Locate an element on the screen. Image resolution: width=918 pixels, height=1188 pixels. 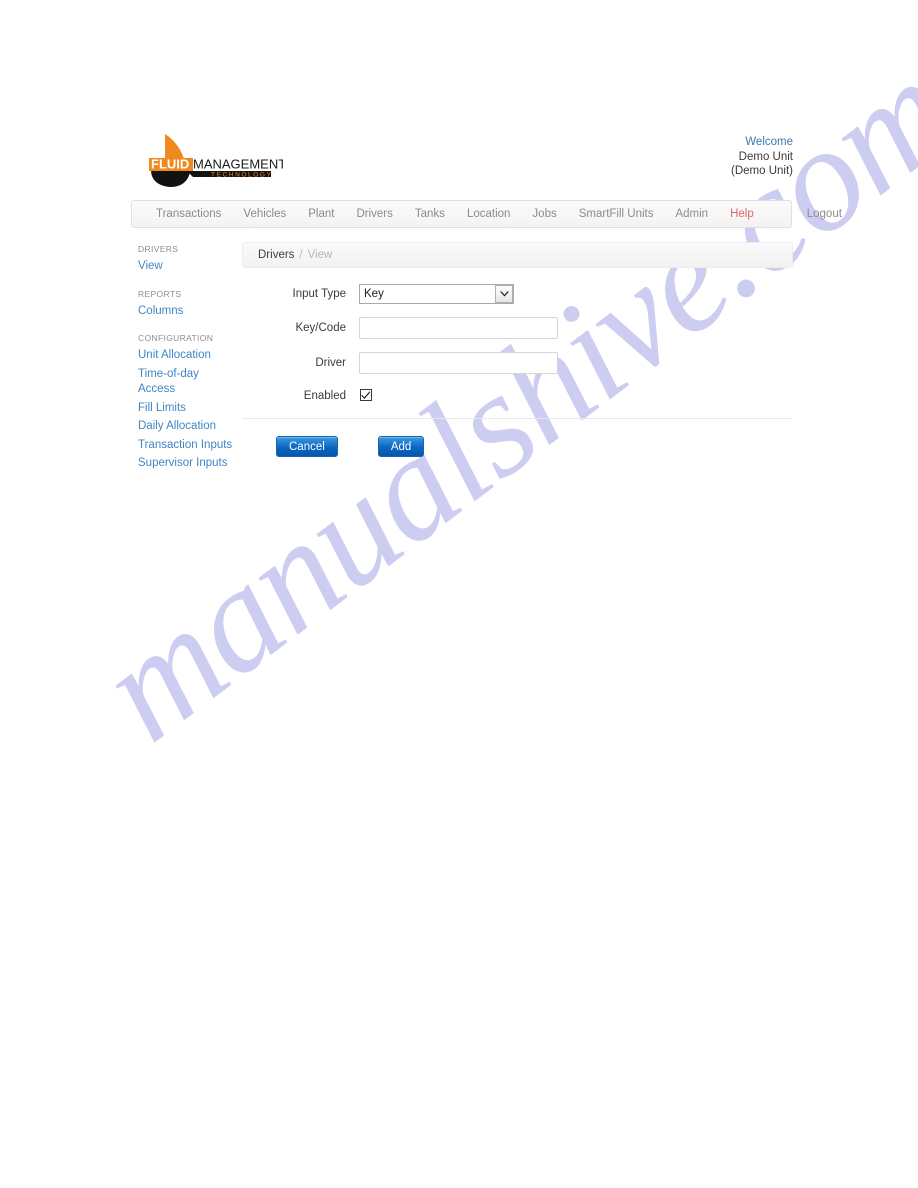
driver-input is located at coordinates (458, 363).